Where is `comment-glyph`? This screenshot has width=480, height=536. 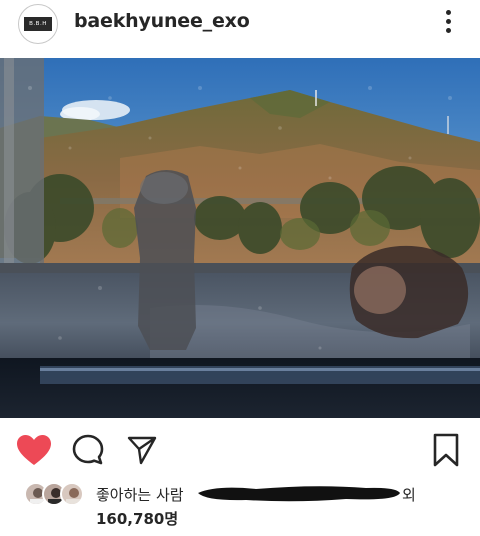
comment-glyph is located at coordinates (88, 449).